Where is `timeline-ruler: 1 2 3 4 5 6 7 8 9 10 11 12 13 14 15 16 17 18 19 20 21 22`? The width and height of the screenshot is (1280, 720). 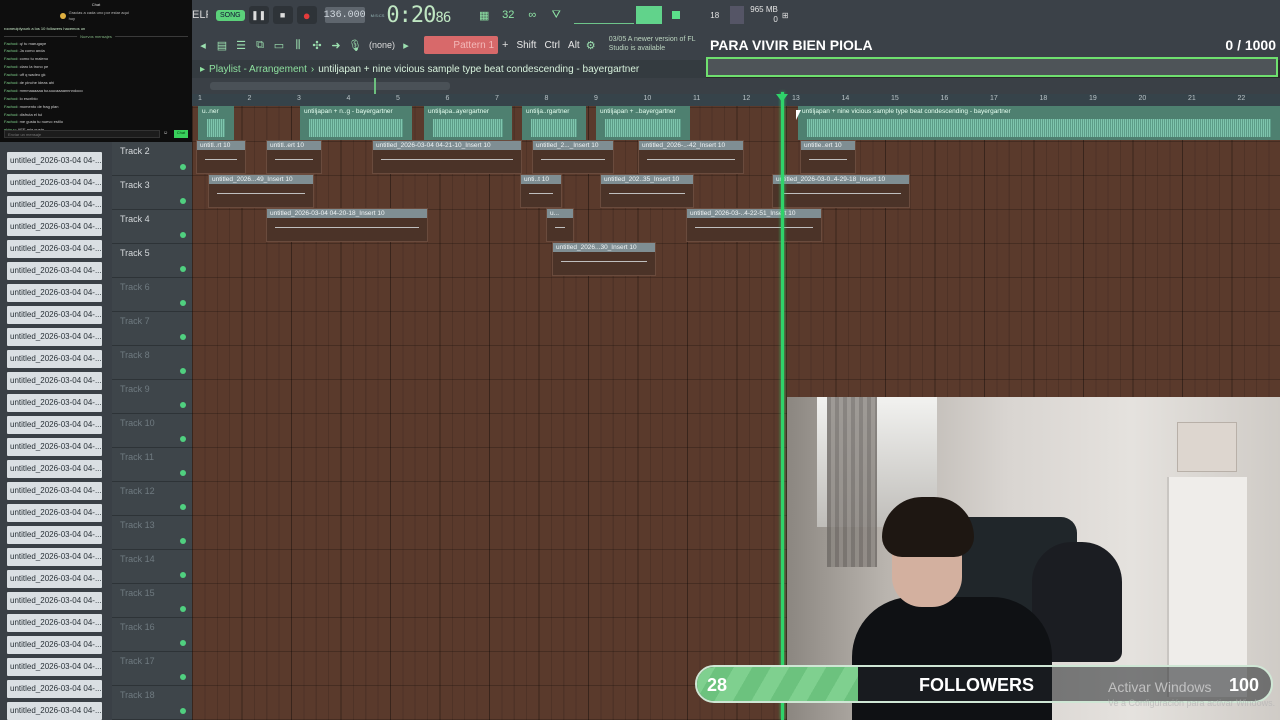
timeline-ruler: 1 2 3 4 5 6 7 8 9 10 11 12 13 14 15 16 17 18 19 20 21 22 is located at coordinates (736, 100).